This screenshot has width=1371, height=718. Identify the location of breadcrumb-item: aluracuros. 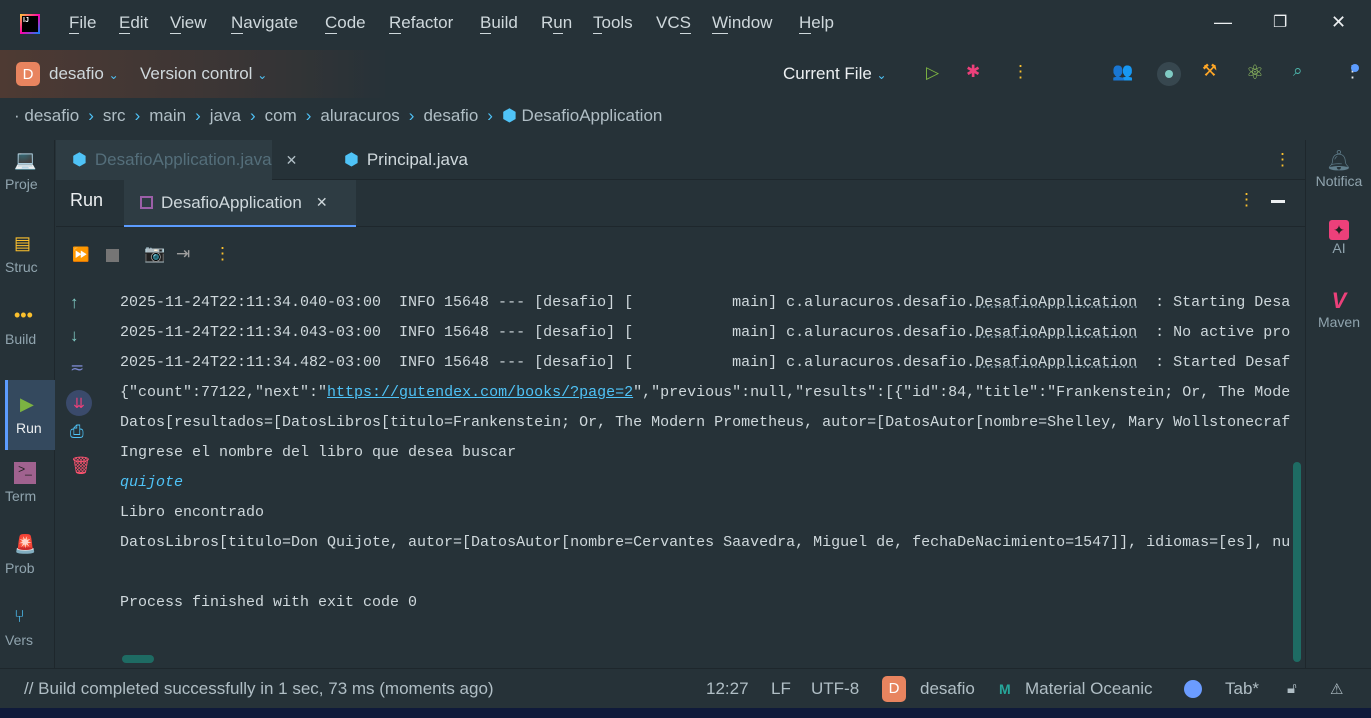
(359, 116).